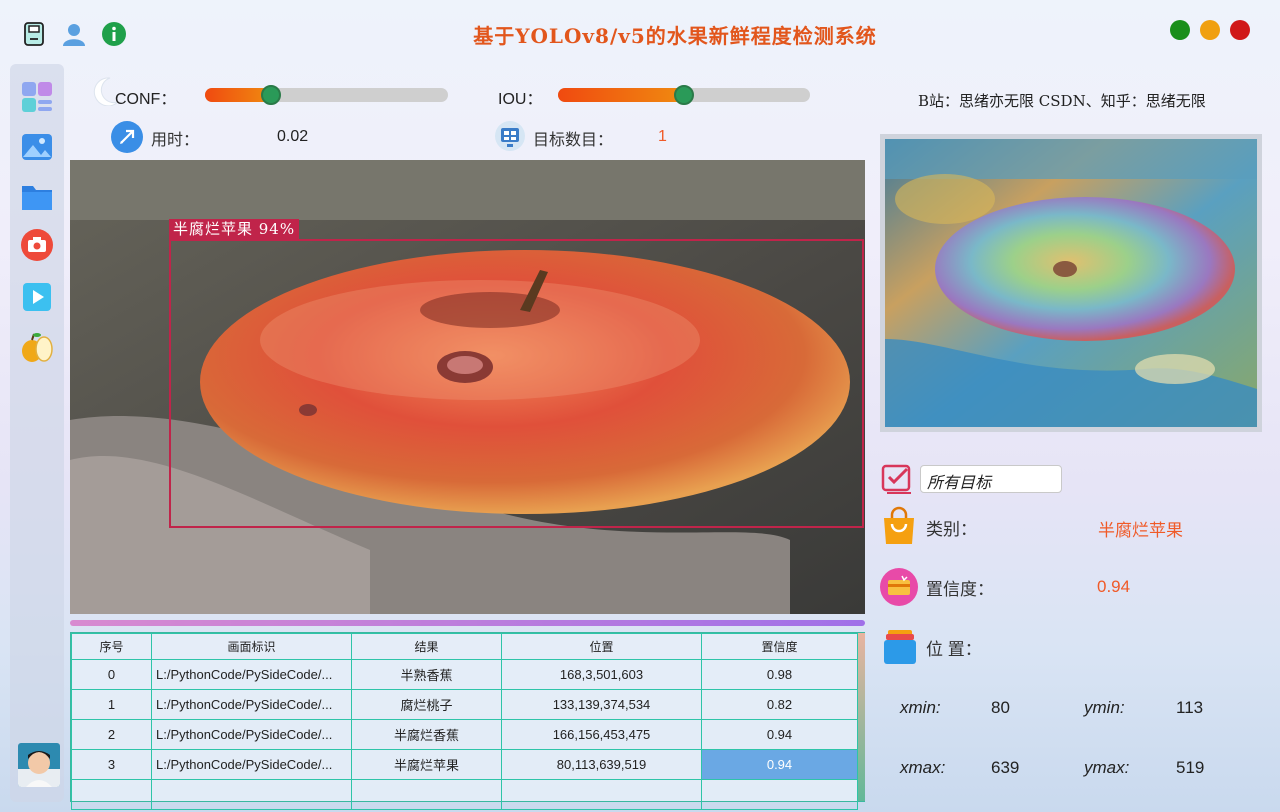 Image resolution: width=1280 pixels, height=812 pixels. I want to click on heatmap-view, so click(1071, 283).